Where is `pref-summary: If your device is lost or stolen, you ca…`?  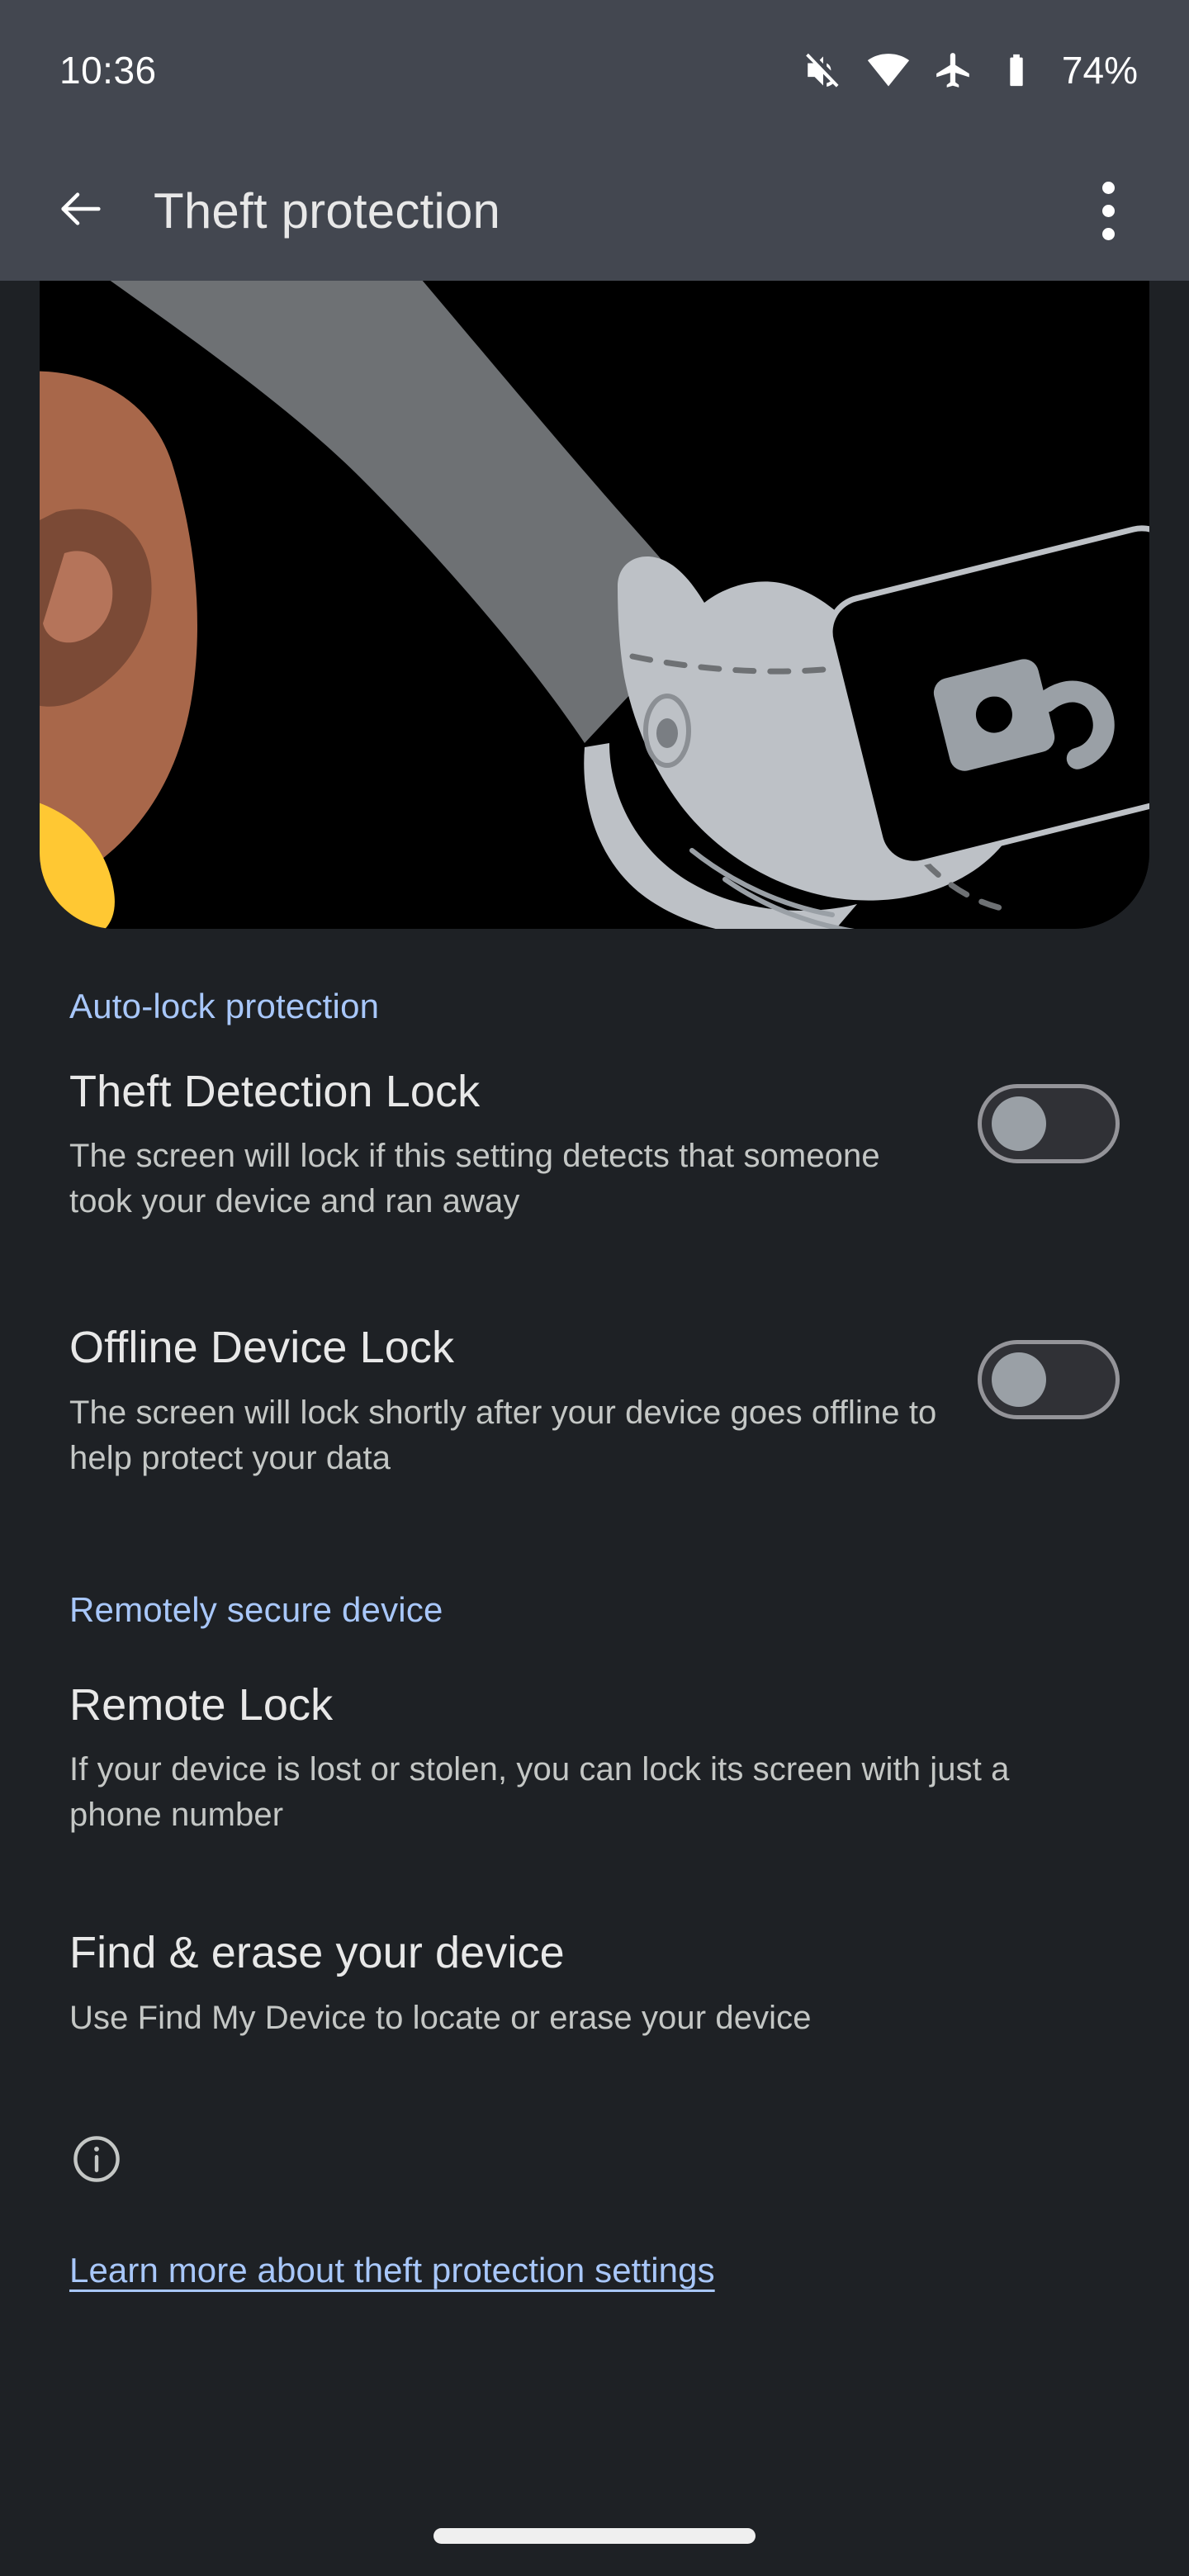
pref-summary: If your device is lost or stolen, you ca… is located at coordinates (539, 1792).